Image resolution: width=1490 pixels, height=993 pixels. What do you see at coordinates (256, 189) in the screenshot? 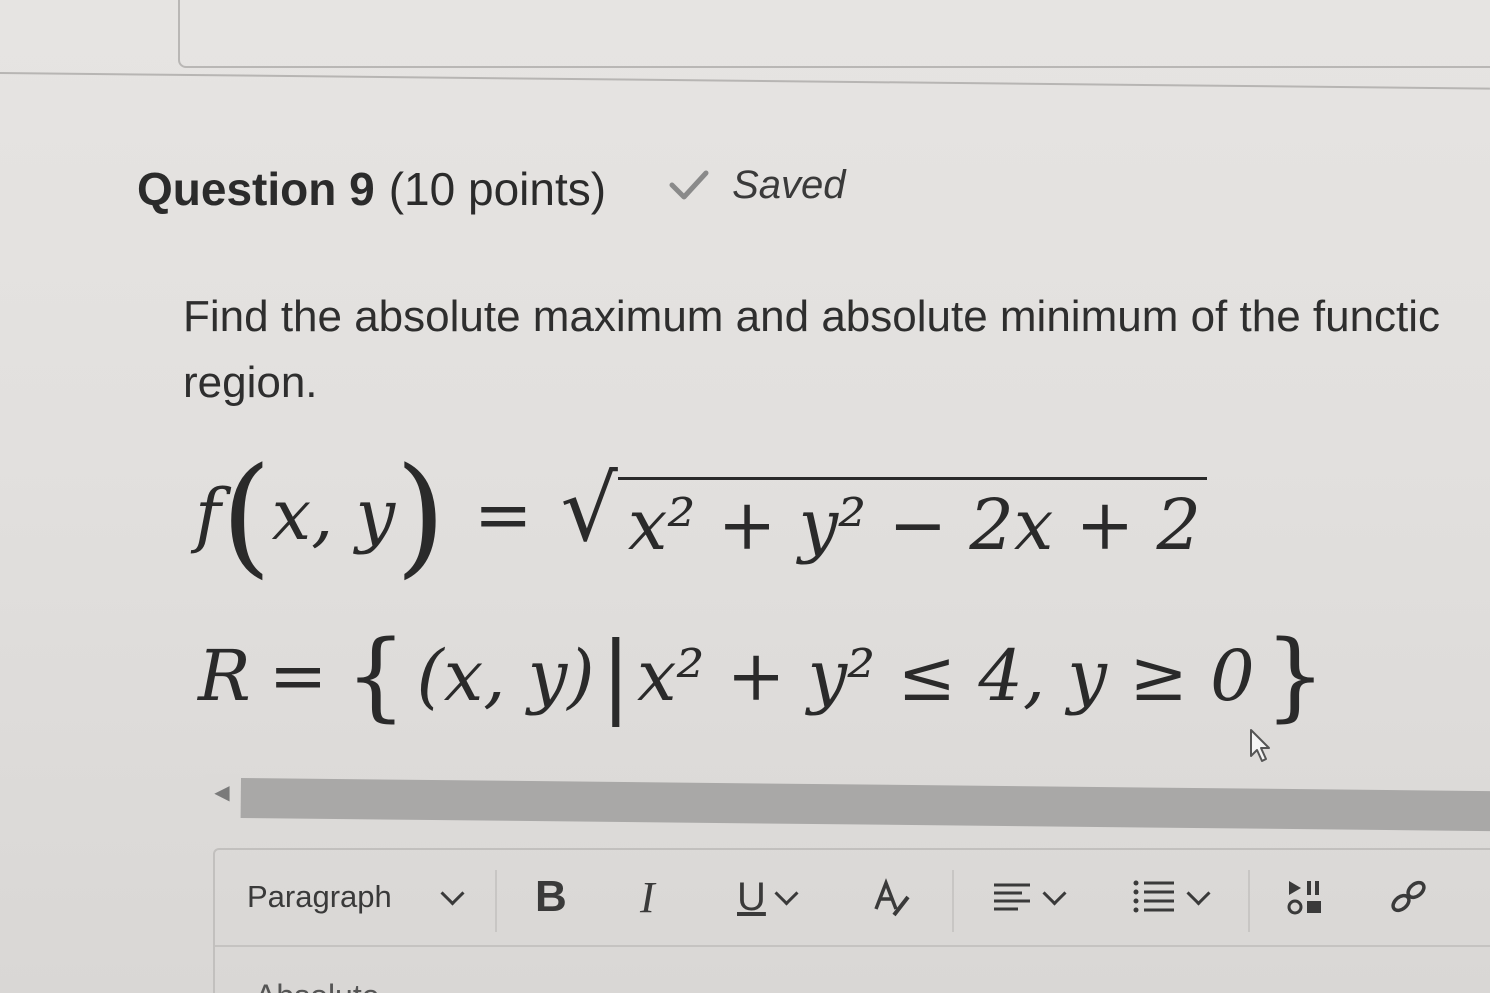
I see `question-title: Question 9` at bounding box center [256, 189].